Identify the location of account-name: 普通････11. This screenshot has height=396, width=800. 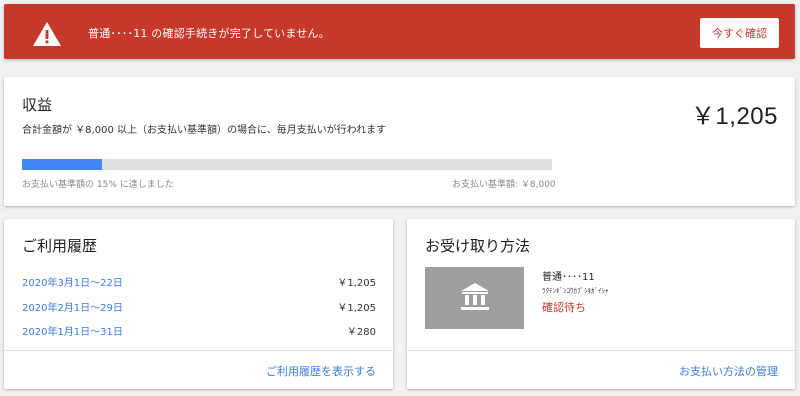
(568, 277).